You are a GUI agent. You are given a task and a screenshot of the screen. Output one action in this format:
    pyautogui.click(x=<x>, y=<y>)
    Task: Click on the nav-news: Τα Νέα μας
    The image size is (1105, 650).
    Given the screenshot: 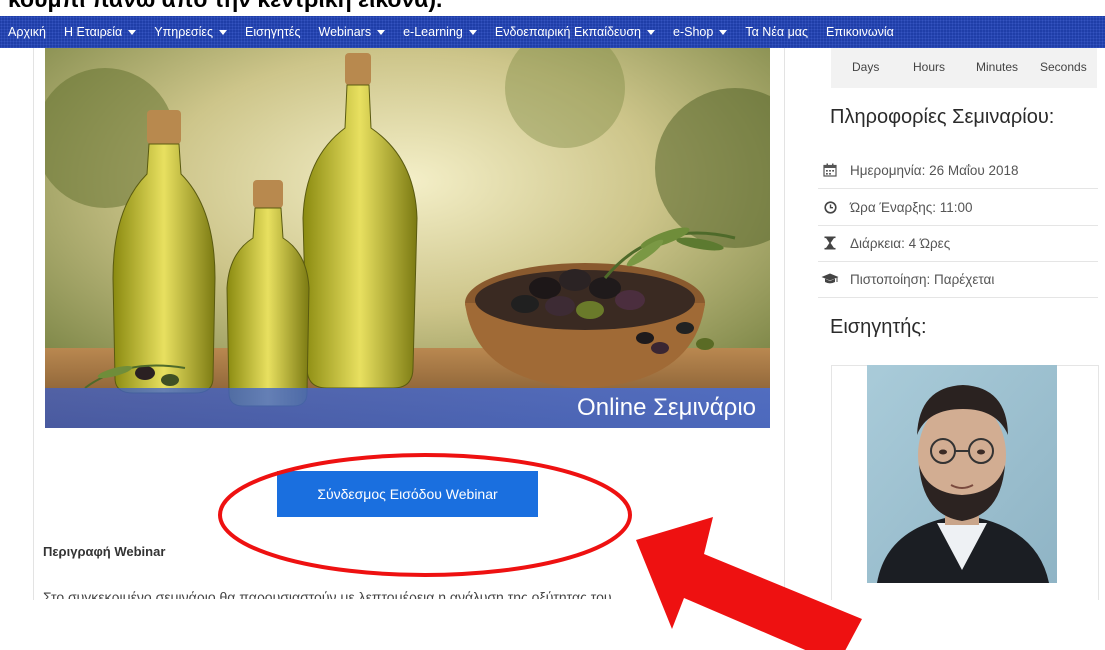 What is the action you would take?
    pyautogui.click(x=776, y=32)
    